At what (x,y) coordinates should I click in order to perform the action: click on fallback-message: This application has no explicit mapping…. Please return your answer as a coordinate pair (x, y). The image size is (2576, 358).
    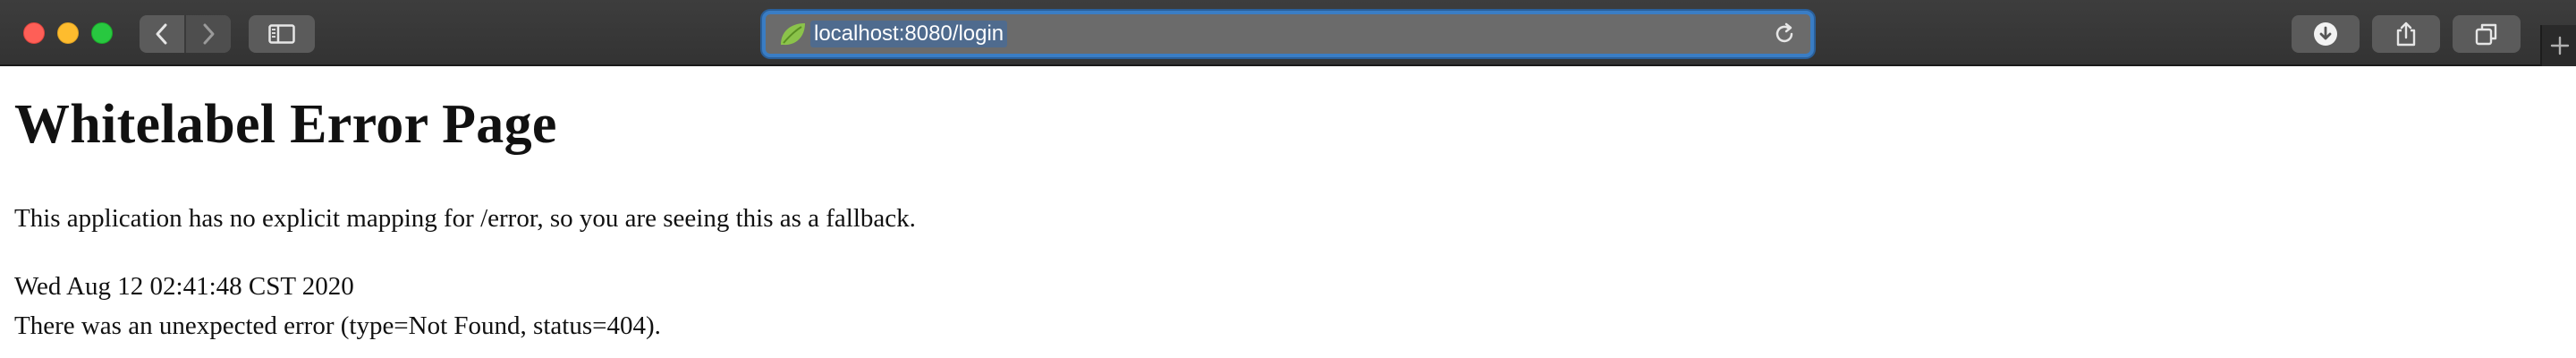
    Looking at the image, I should click on (465, 218).